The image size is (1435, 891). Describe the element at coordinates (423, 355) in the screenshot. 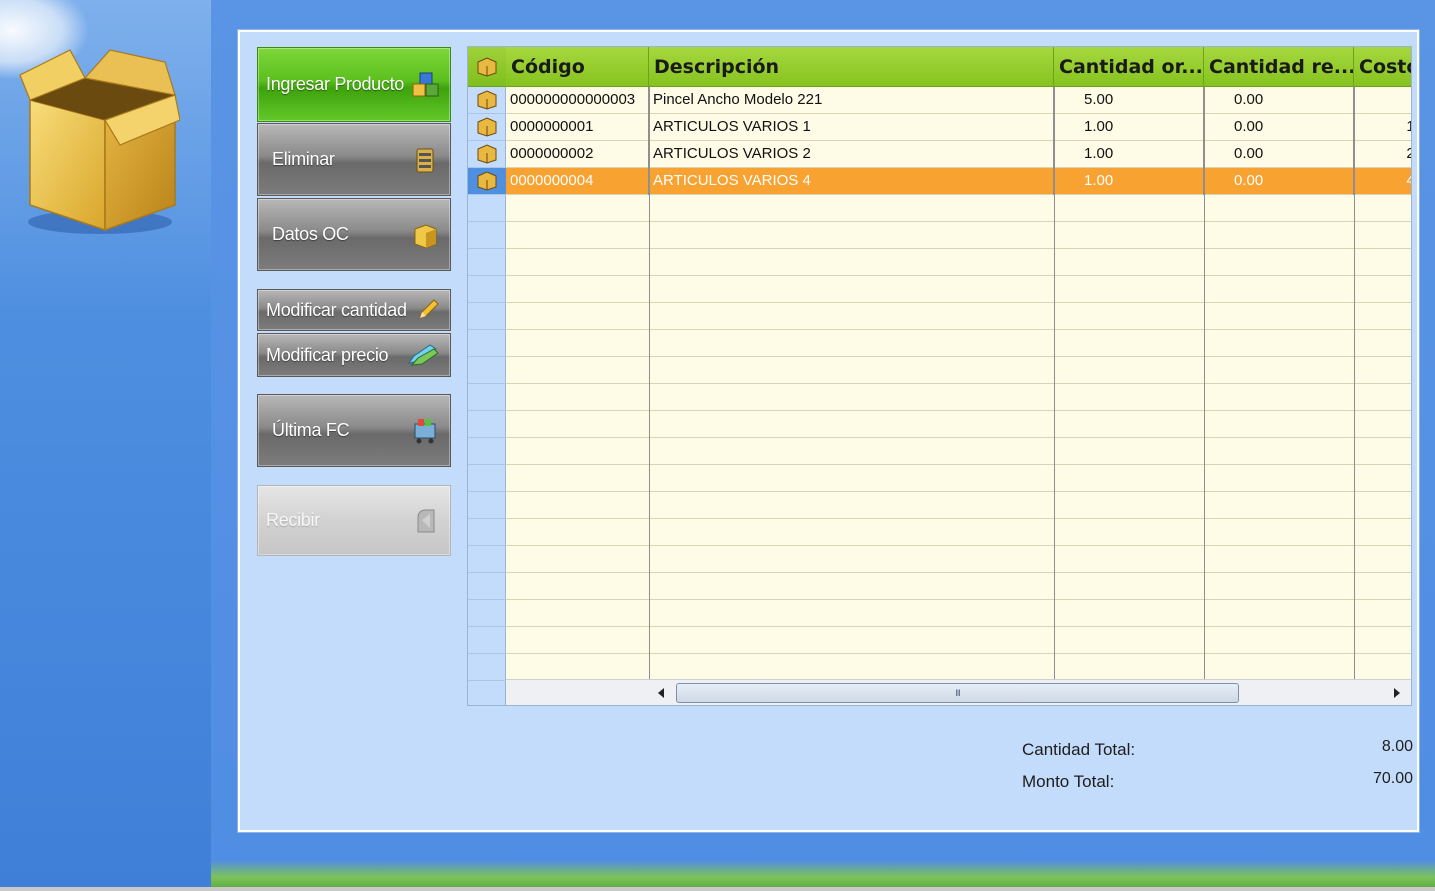

I see `edit-price-icon` at that location.